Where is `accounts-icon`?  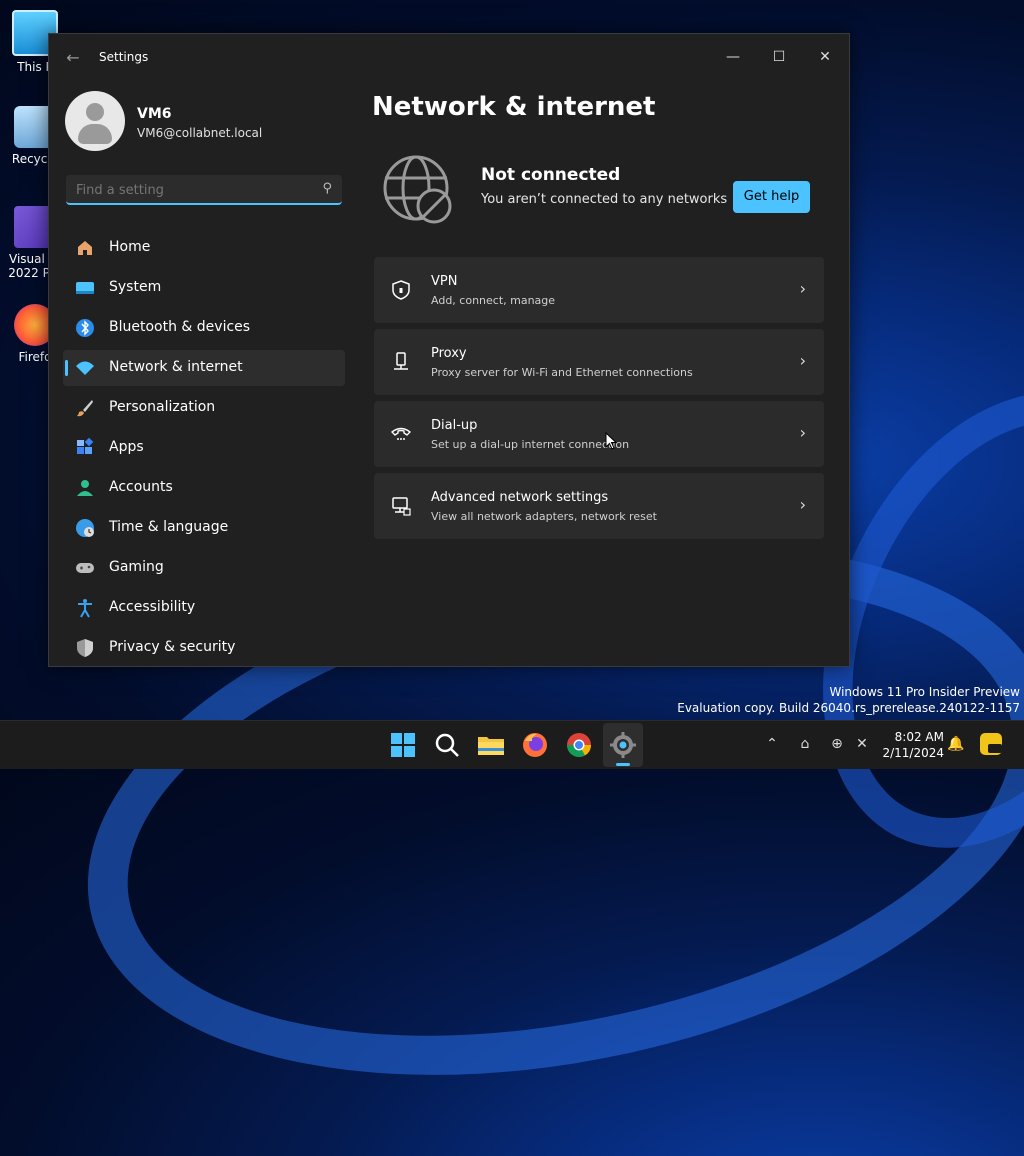 accounts-icon is located at coordinates (85, 488).